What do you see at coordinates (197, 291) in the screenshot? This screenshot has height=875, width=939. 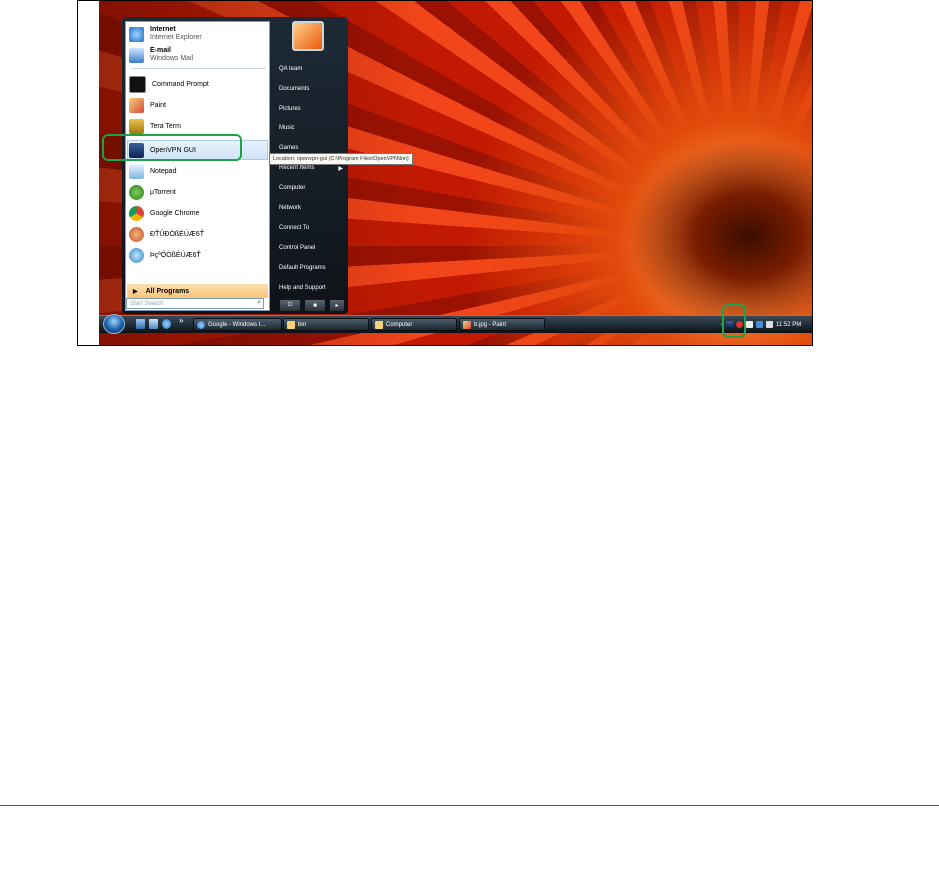 I see `all-programs-button: ▶ All Programs` at bounding box center [197, 291].